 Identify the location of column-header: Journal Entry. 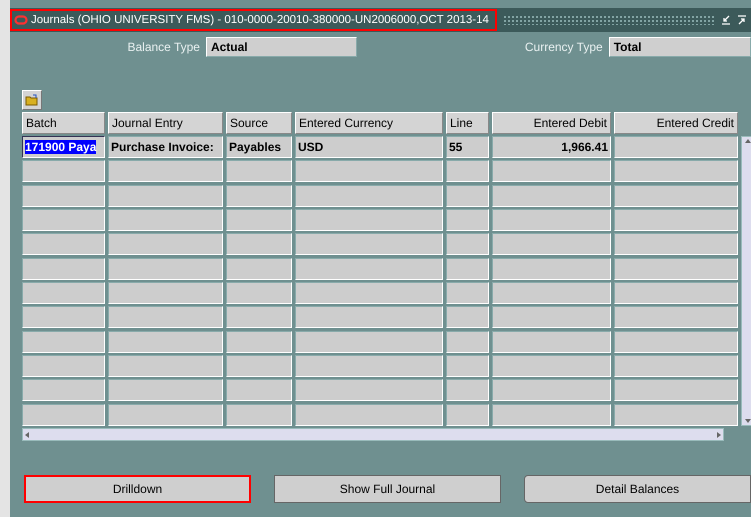
(165, 123).